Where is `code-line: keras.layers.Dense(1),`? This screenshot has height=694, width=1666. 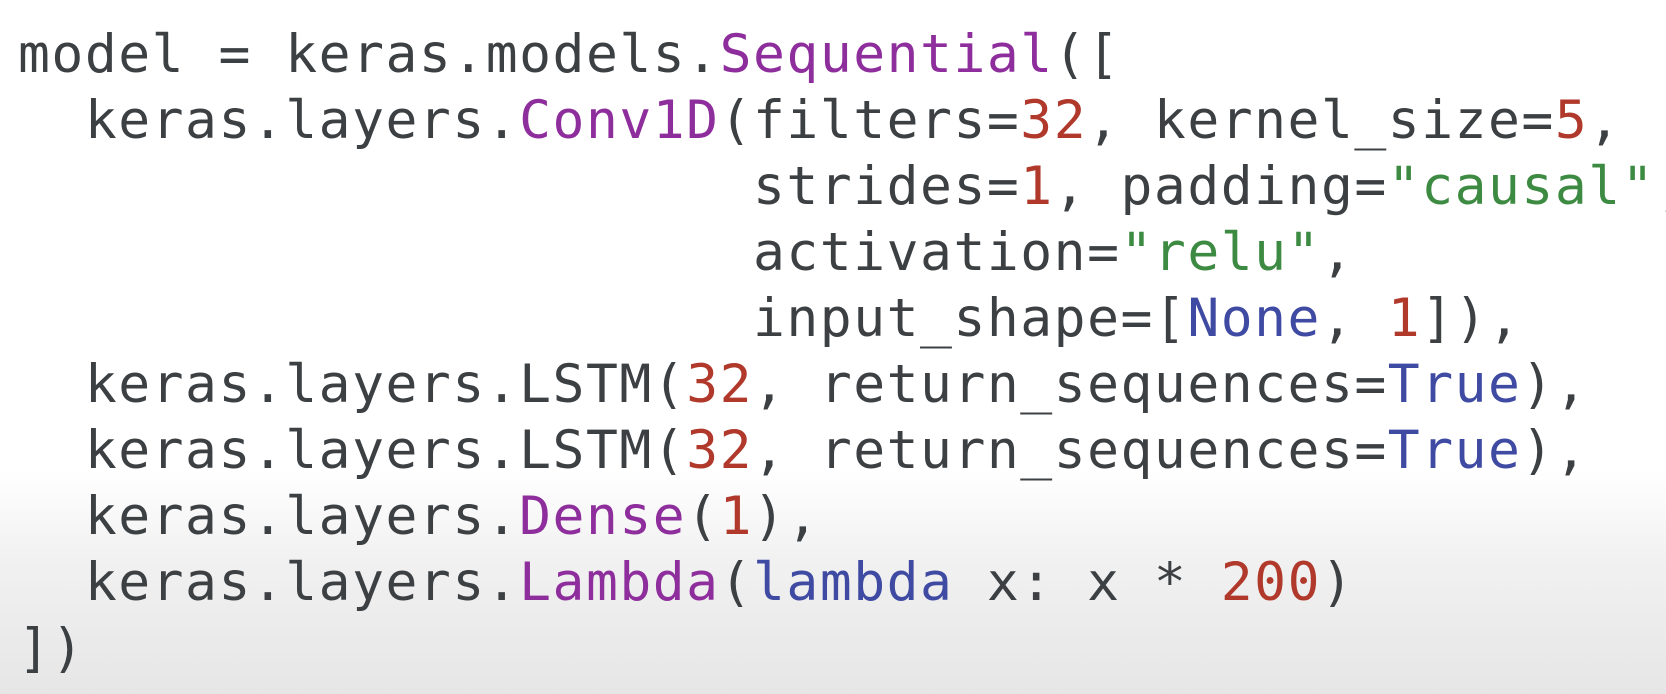
code-line: keras.layers.Dense(1), is located at coordinates (842, 517).